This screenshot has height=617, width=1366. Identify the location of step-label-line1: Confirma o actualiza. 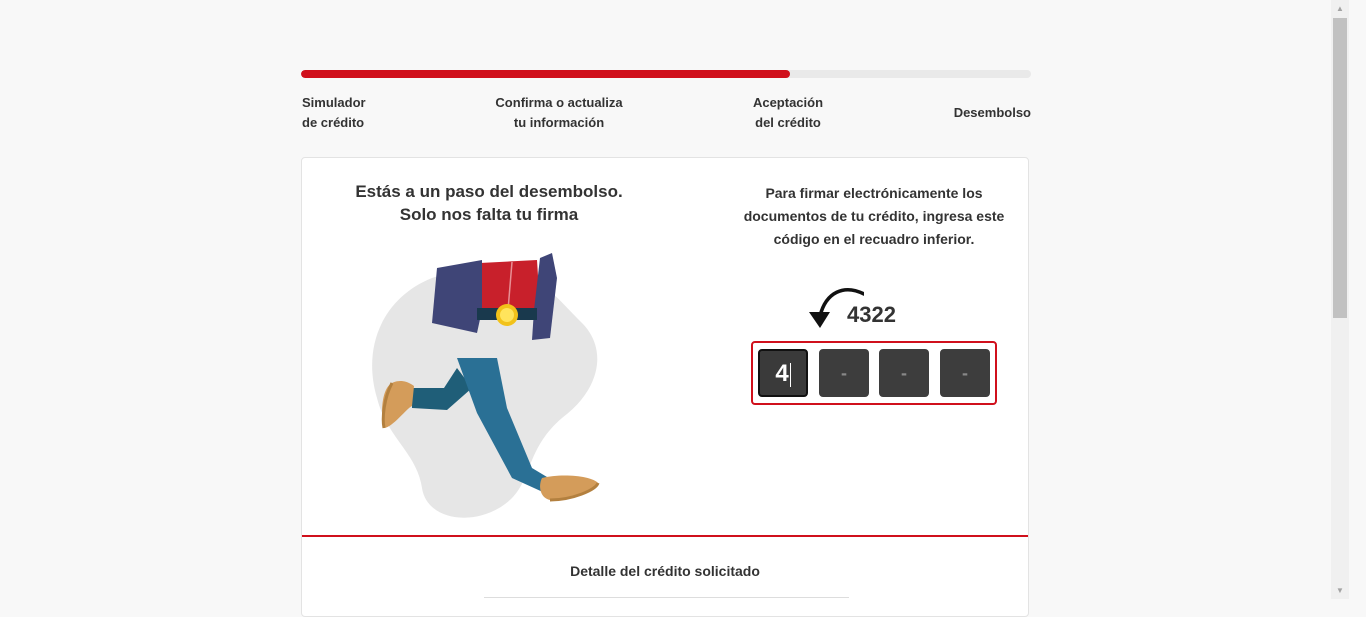
(559, 102).